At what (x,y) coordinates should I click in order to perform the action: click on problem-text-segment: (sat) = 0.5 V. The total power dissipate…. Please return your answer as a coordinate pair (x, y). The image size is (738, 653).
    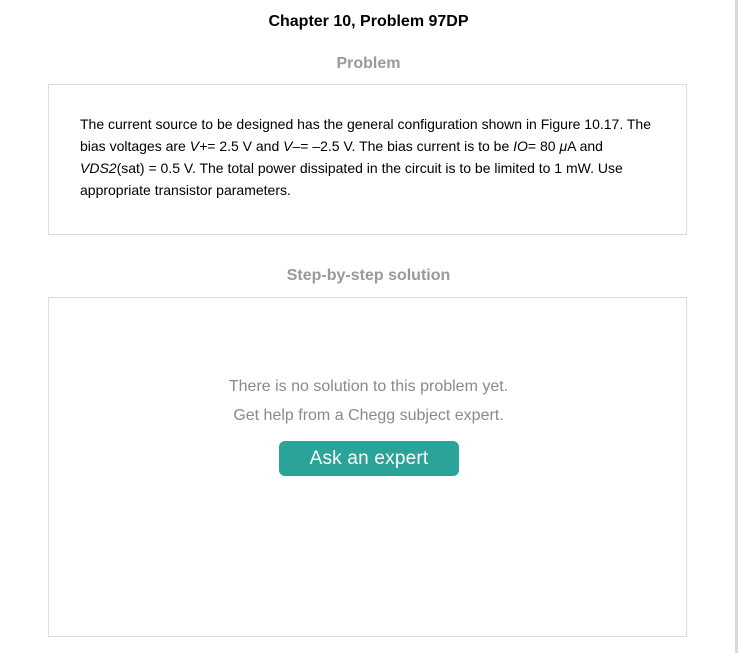
    Looking at the image, I should click on (351, 179).